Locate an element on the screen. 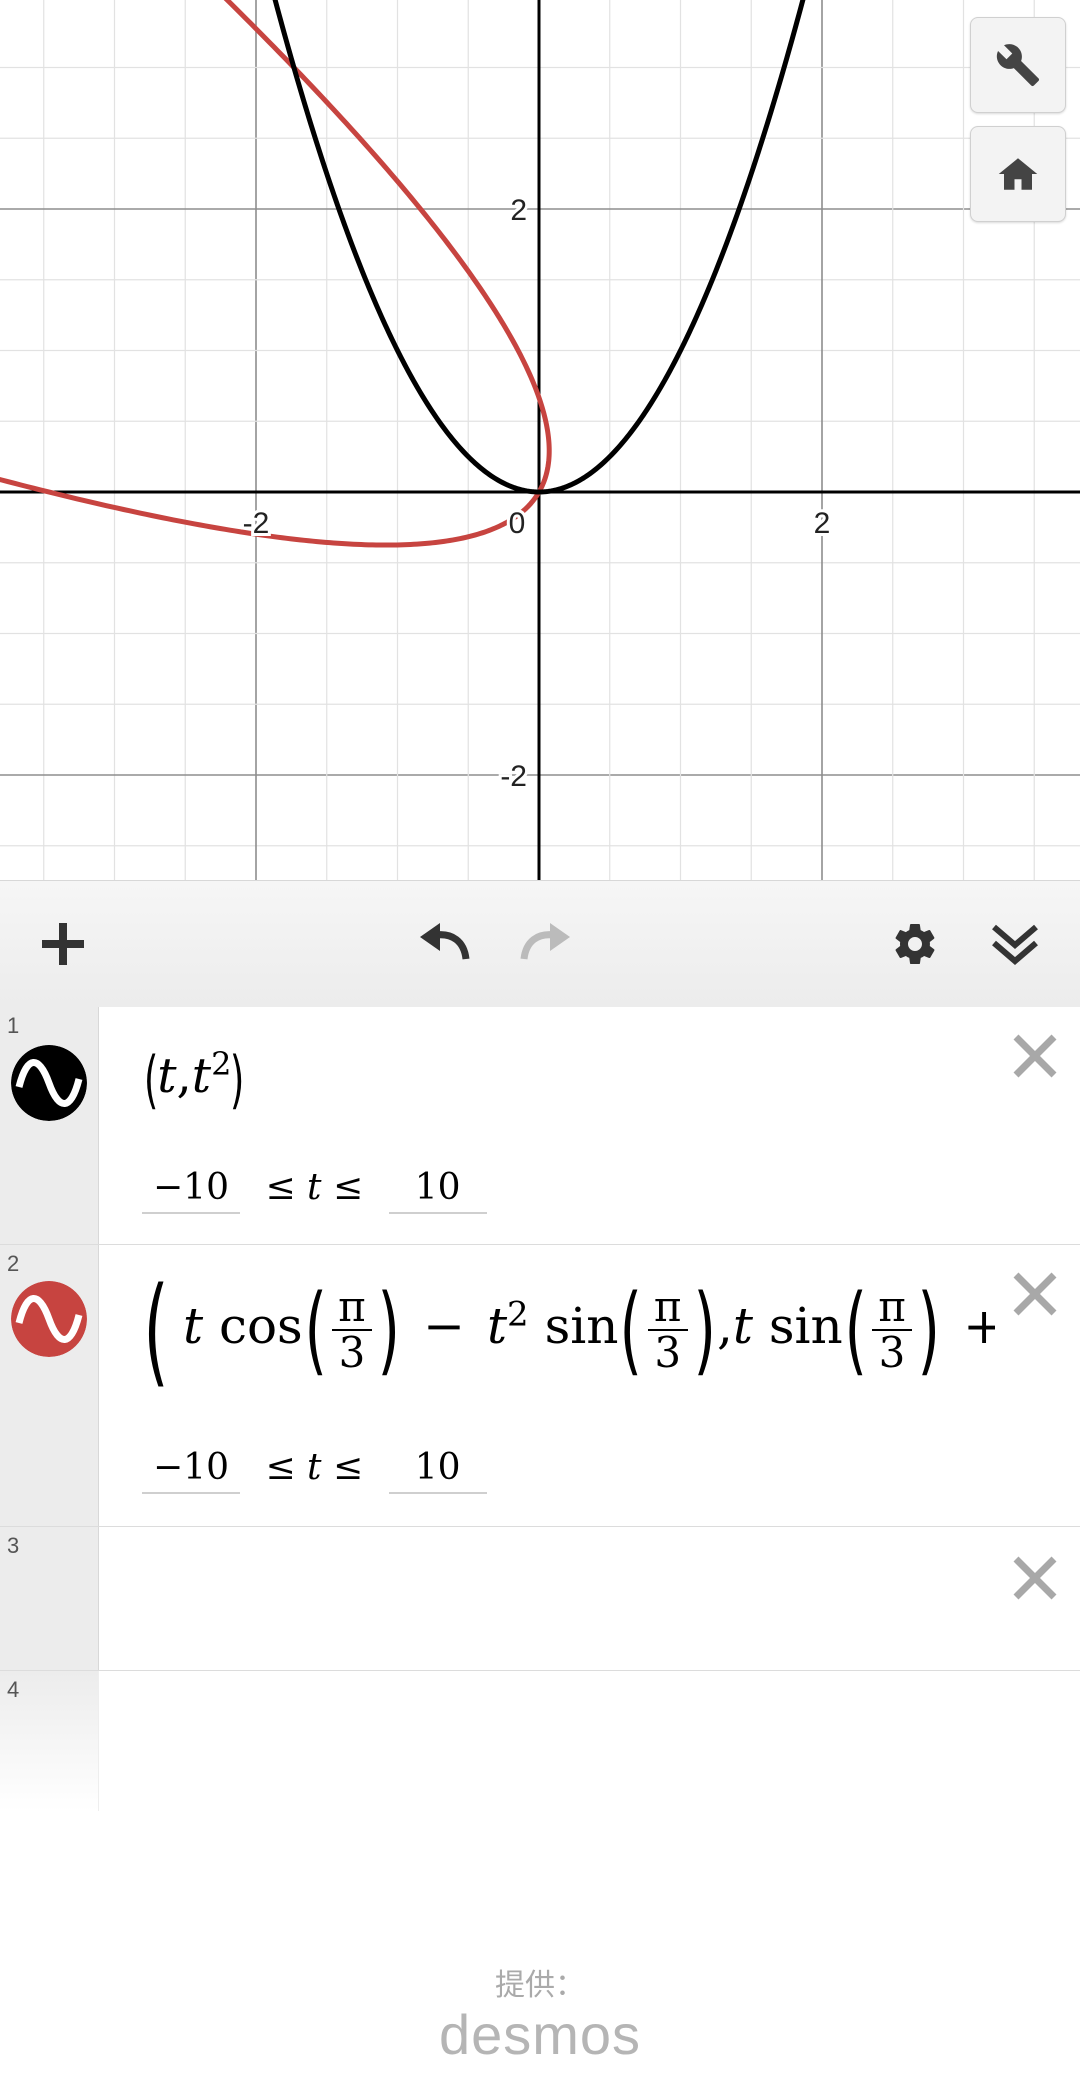  collapse-list-button is located at coordinates (1015, 944).